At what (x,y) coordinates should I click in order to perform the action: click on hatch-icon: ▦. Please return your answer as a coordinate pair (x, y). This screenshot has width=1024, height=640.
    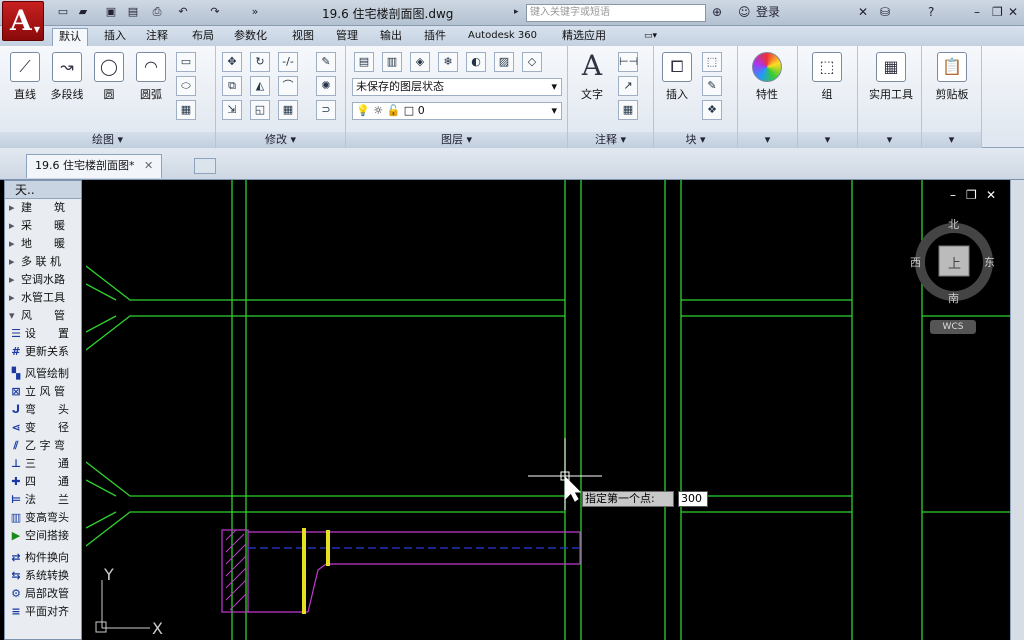
    Looking at the image, I should click on (186, 110).